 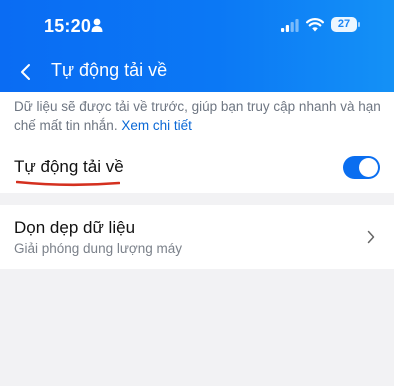 I want to click on red-underline-annotation, so click(x=68, y=183).